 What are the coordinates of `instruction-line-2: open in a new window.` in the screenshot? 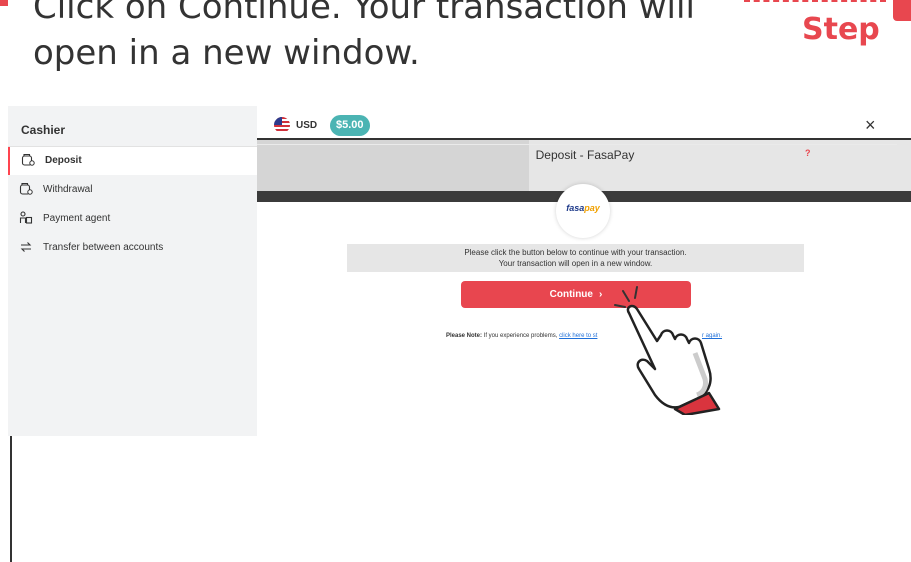 It's located at (226, 53).